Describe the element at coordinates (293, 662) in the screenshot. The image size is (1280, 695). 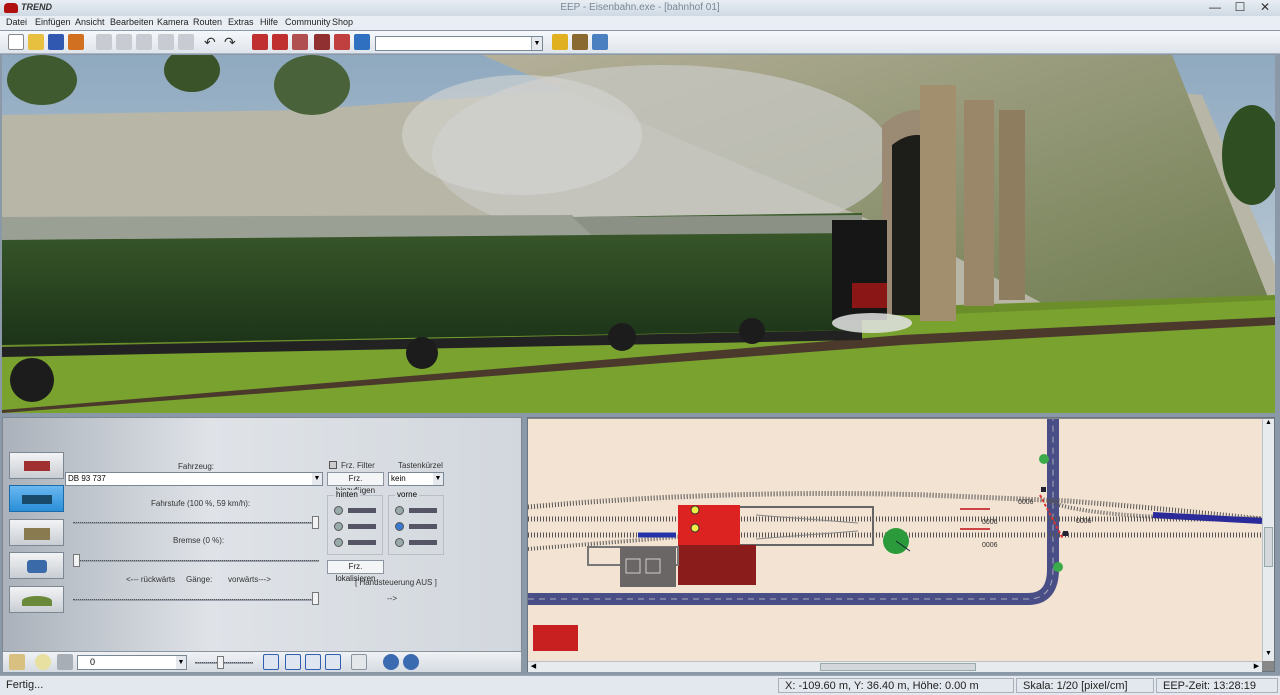
I see `play-icon` at that location.